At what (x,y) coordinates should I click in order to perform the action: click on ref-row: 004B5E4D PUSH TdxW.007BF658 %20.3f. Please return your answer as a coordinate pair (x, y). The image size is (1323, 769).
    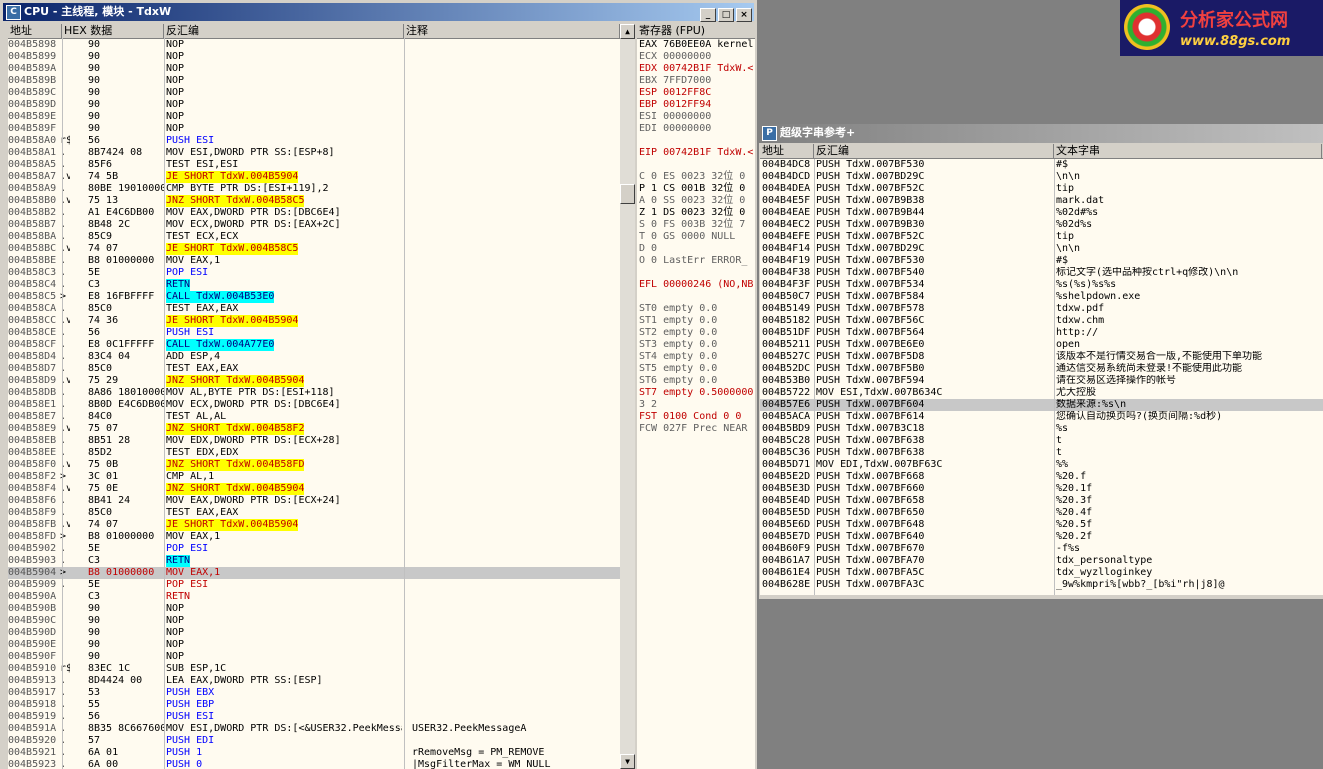
    Looking at the image, I should click on (1041, 501).